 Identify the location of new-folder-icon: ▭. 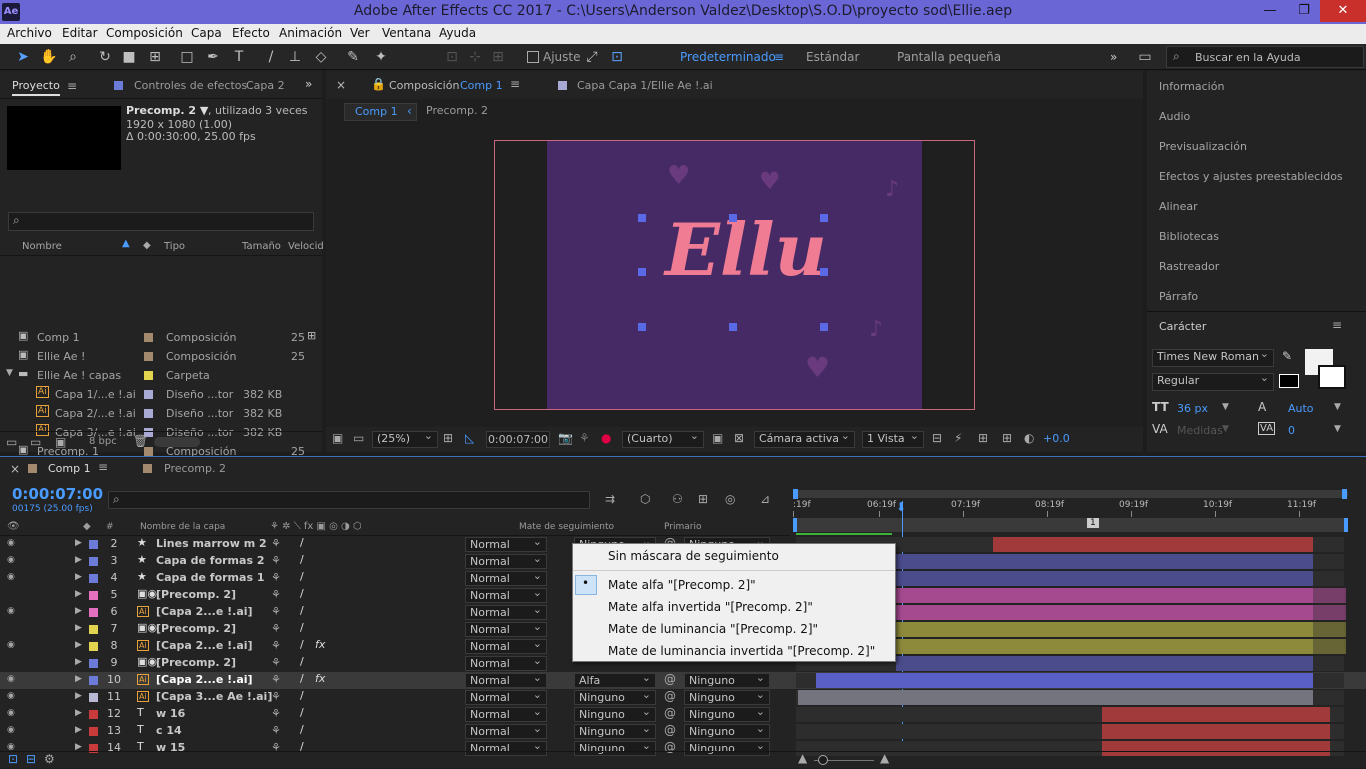
(35, 442).